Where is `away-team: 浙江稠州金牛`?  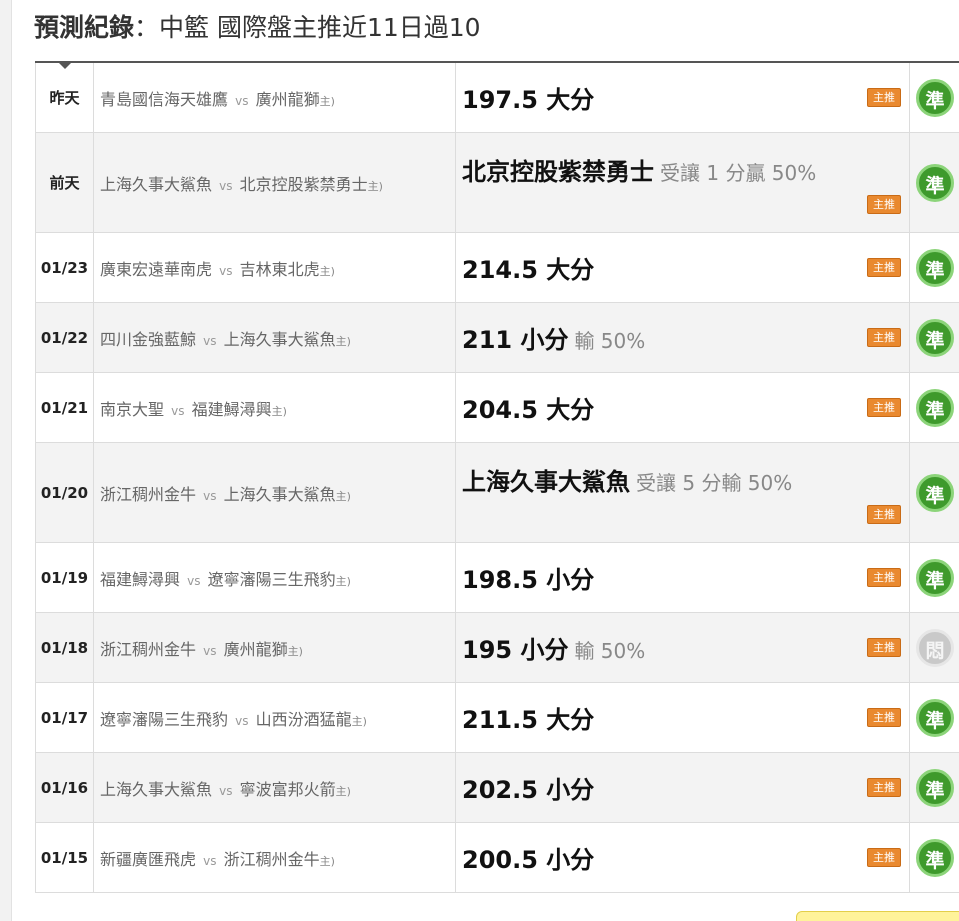
away-team: 浙江稠州金牛 is located at coordinates (148, 649).